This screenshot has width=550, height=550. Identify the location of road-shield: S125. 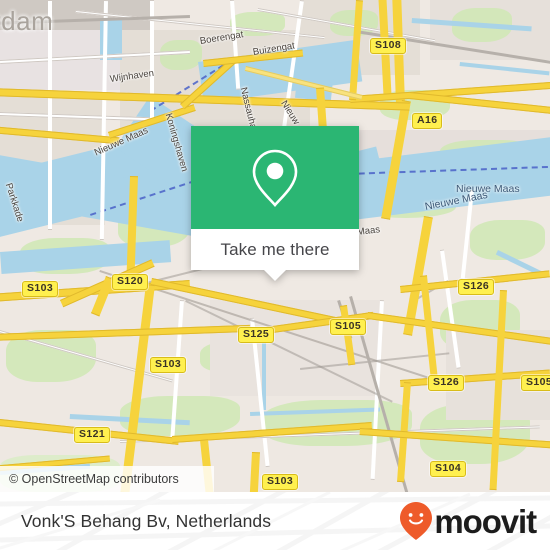
(256, 335).